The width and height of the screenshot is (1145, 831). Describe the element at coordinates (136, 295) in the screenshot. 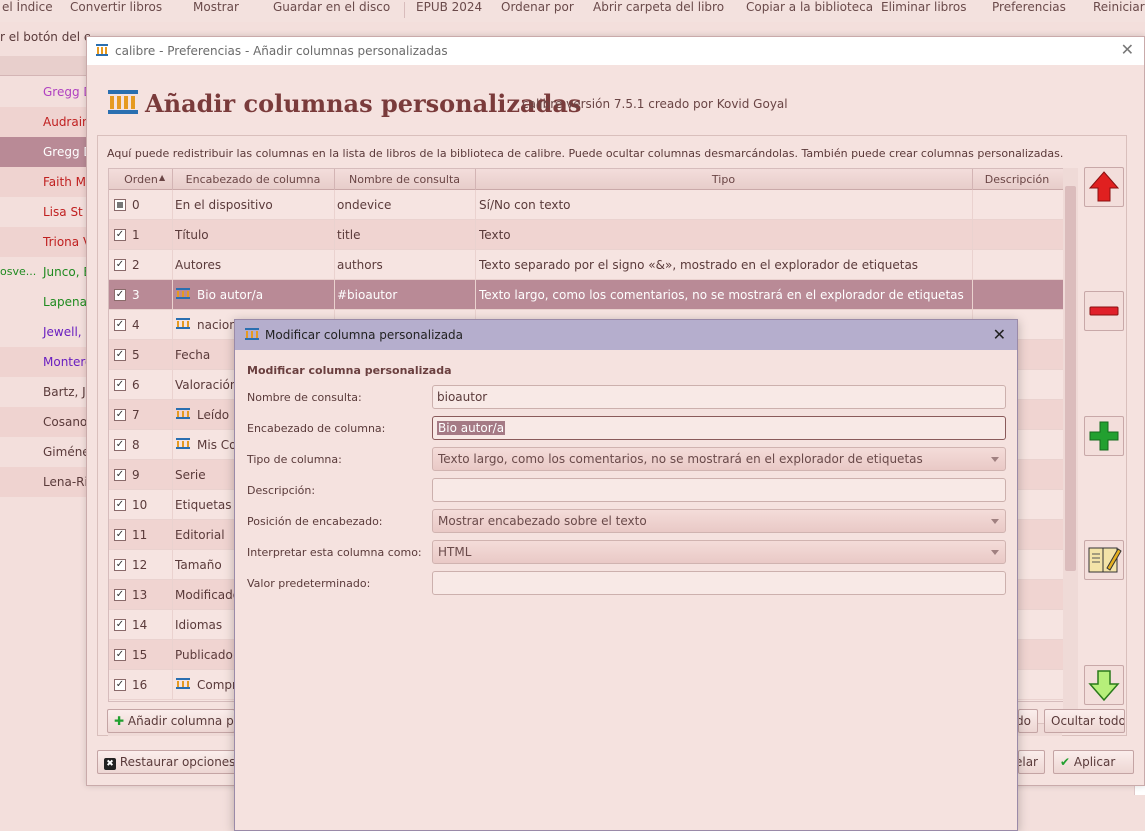

I see `order-cell: 3` at that location.